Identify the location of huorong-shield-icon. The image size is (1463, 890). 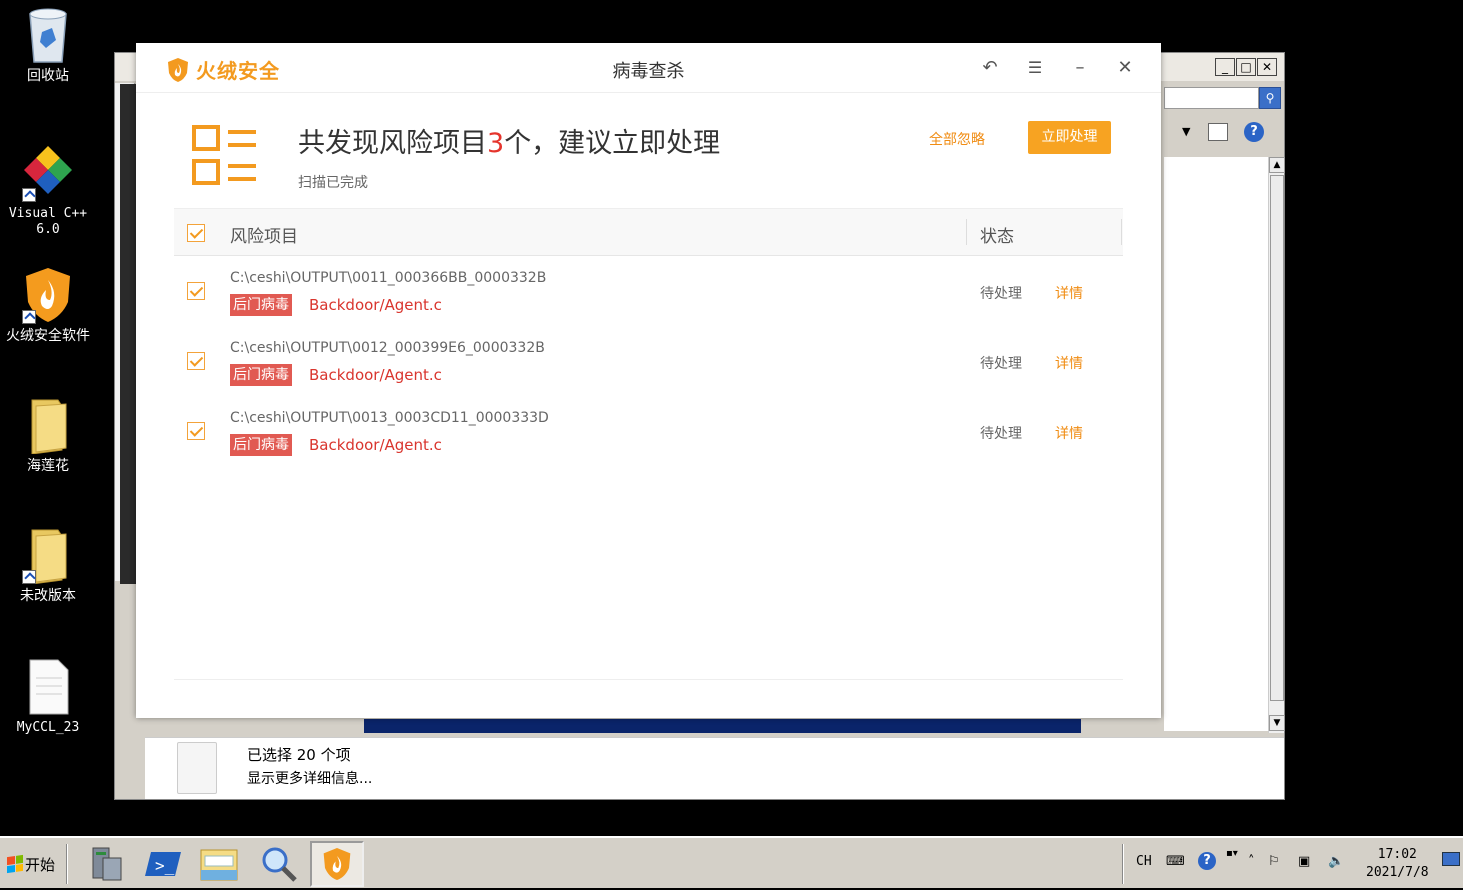
(48, 295).